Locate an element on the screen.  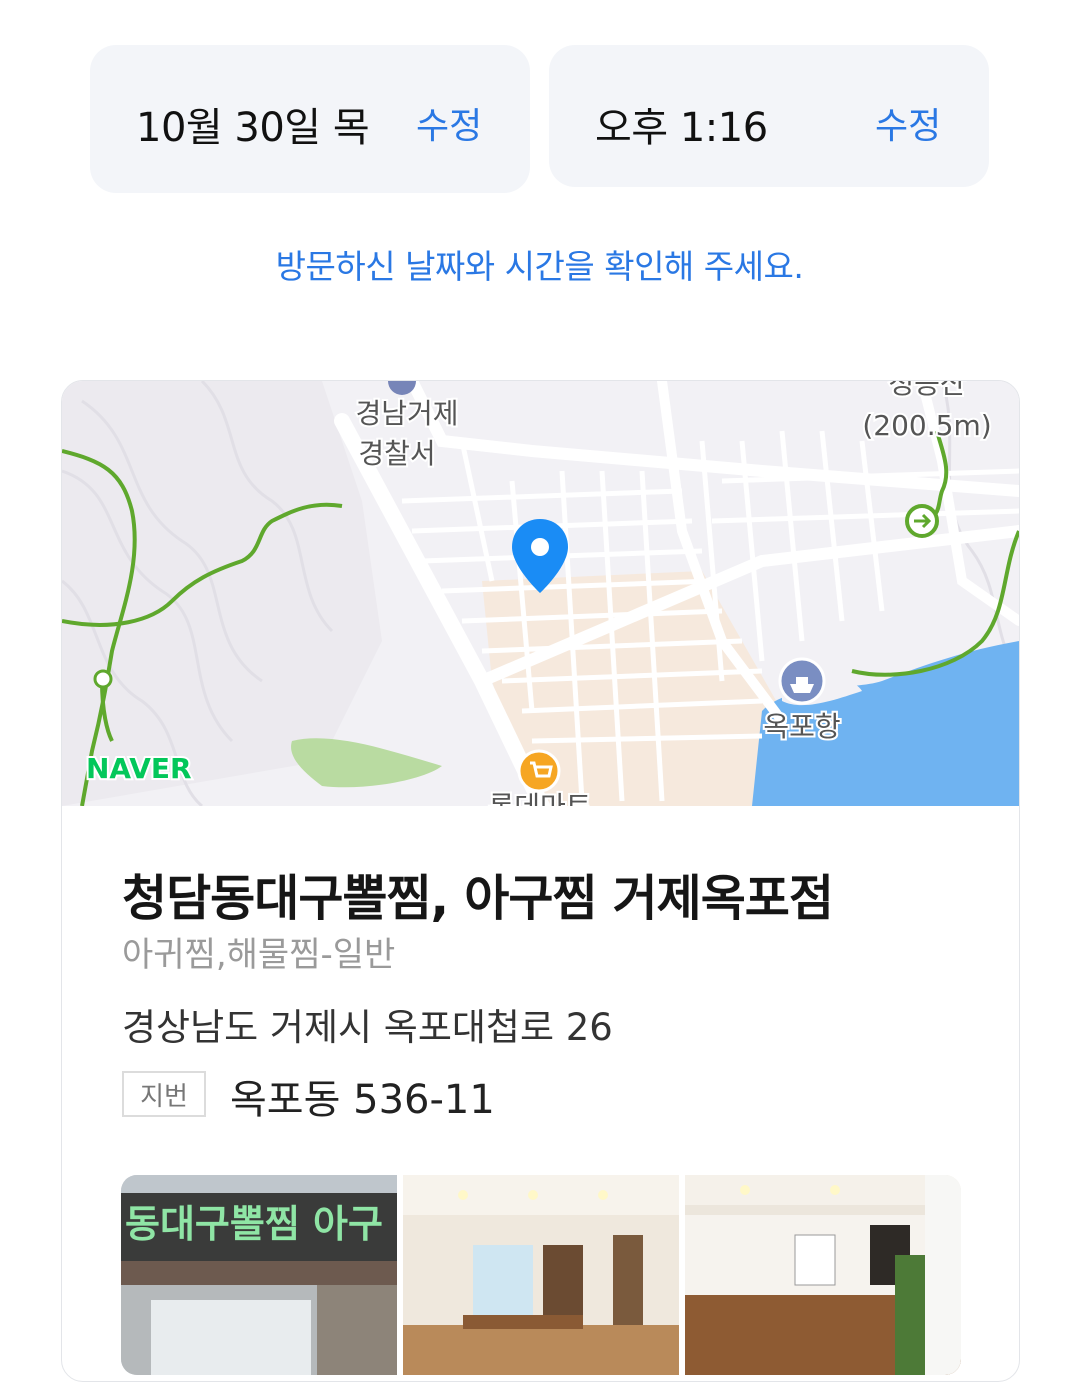
visit-date-box: 10월 30일 목 수정 is located at coordinates (310, 119).